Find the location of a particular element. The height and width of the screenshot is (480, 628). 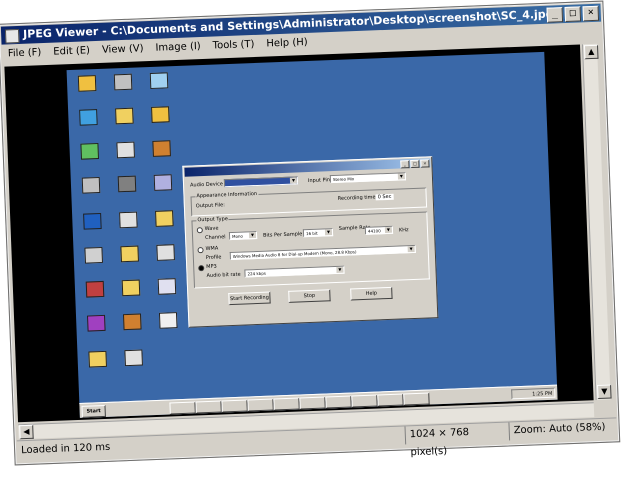

bits-per-sample-select: 16 bit is located at coordinates (318, 233).